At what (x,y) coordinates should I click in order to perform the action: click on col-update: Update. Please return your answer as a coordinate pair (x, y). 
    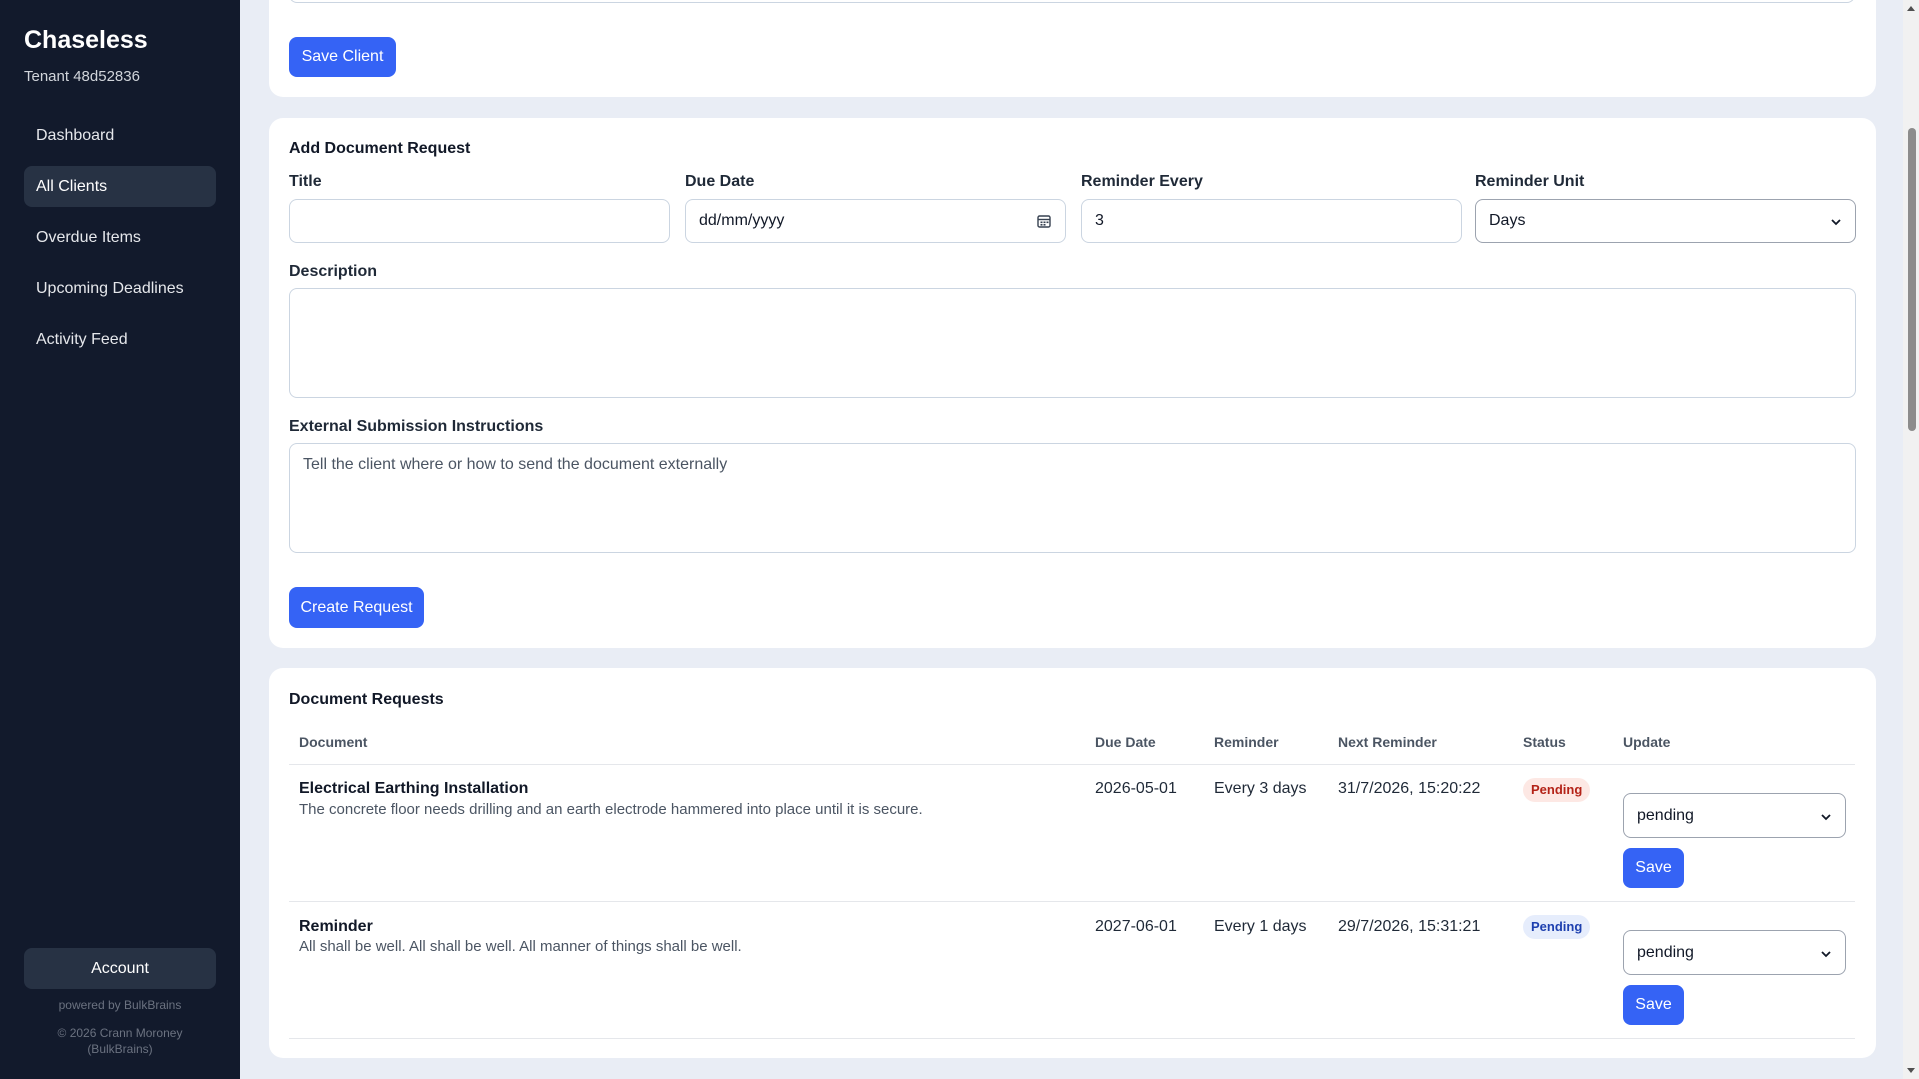
    Looking at the image, I should click on (1647, 742).